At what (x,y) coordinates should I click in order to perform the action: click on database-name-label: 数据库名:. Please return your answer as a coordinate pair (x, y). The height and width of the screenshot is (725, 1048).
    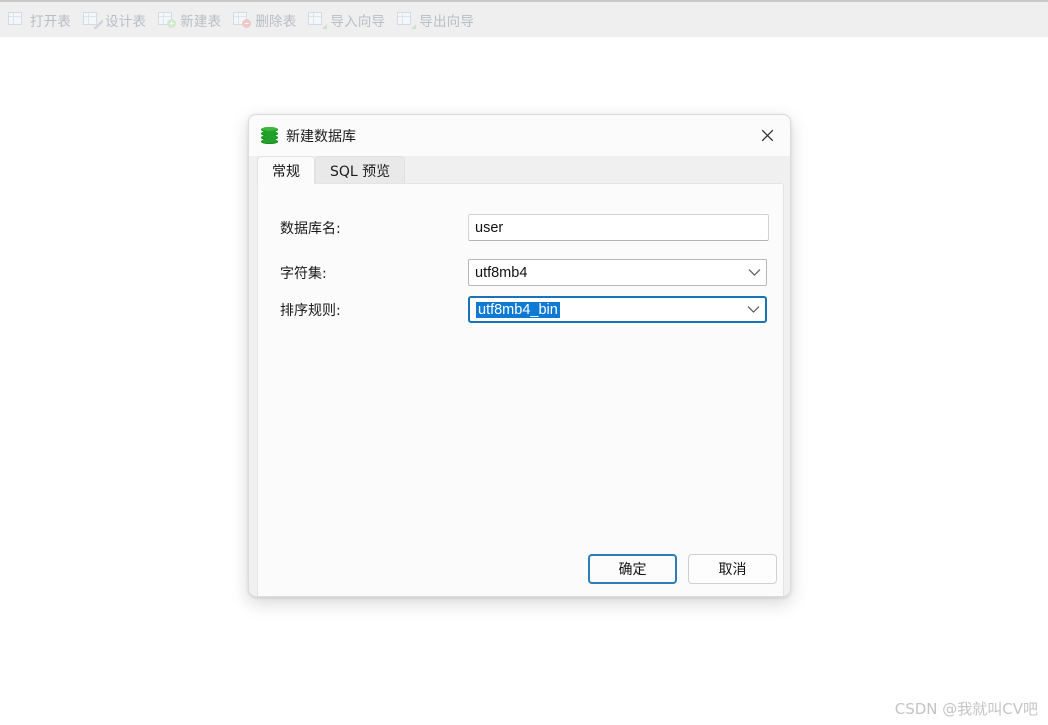
    Looking at the image, I should click on (310, 228).